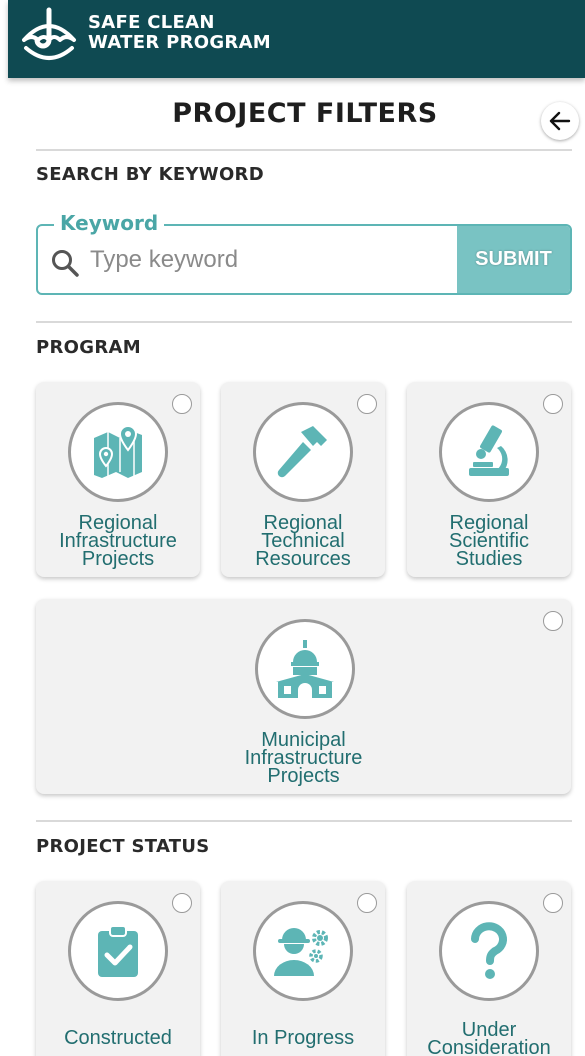 The image size is (585, 1056). I want to click on program-section-label: PROGRAM, so click(88, 347).